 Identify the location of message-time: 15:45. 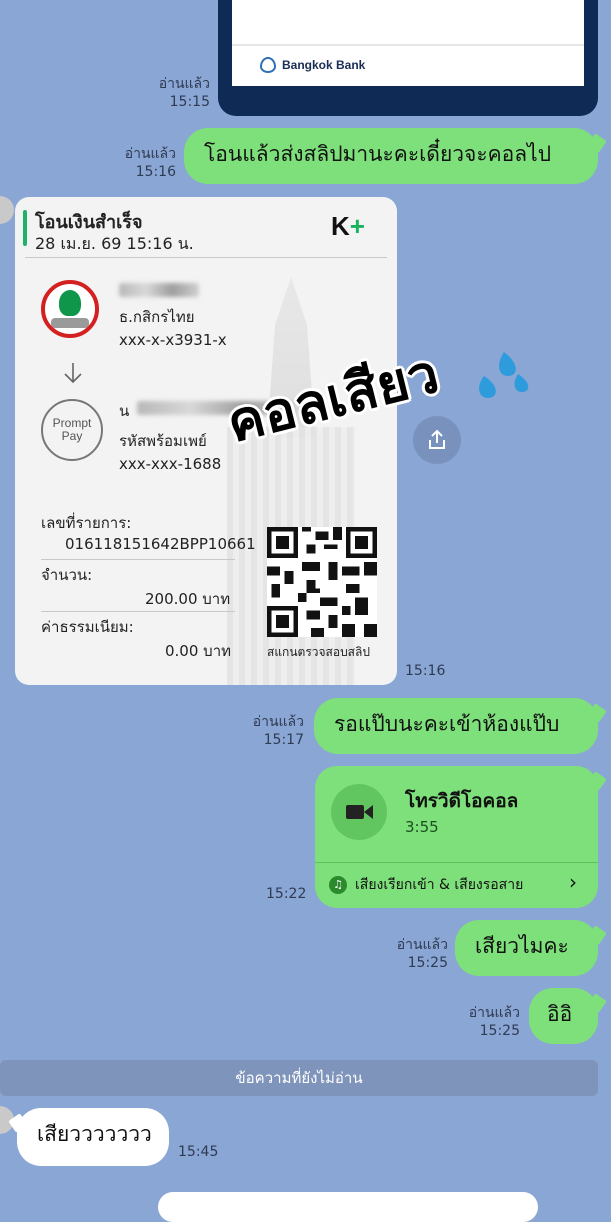
(198, 1152).